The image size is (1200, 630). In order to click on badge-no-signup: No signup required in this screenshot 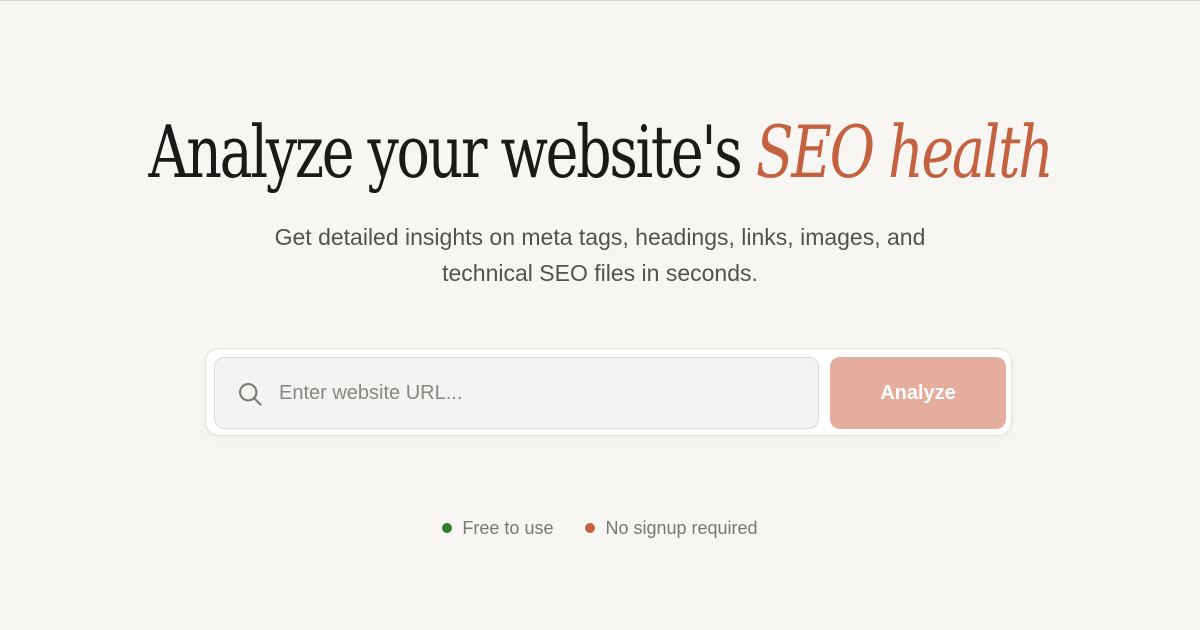, I will do `click(671, 528)`.